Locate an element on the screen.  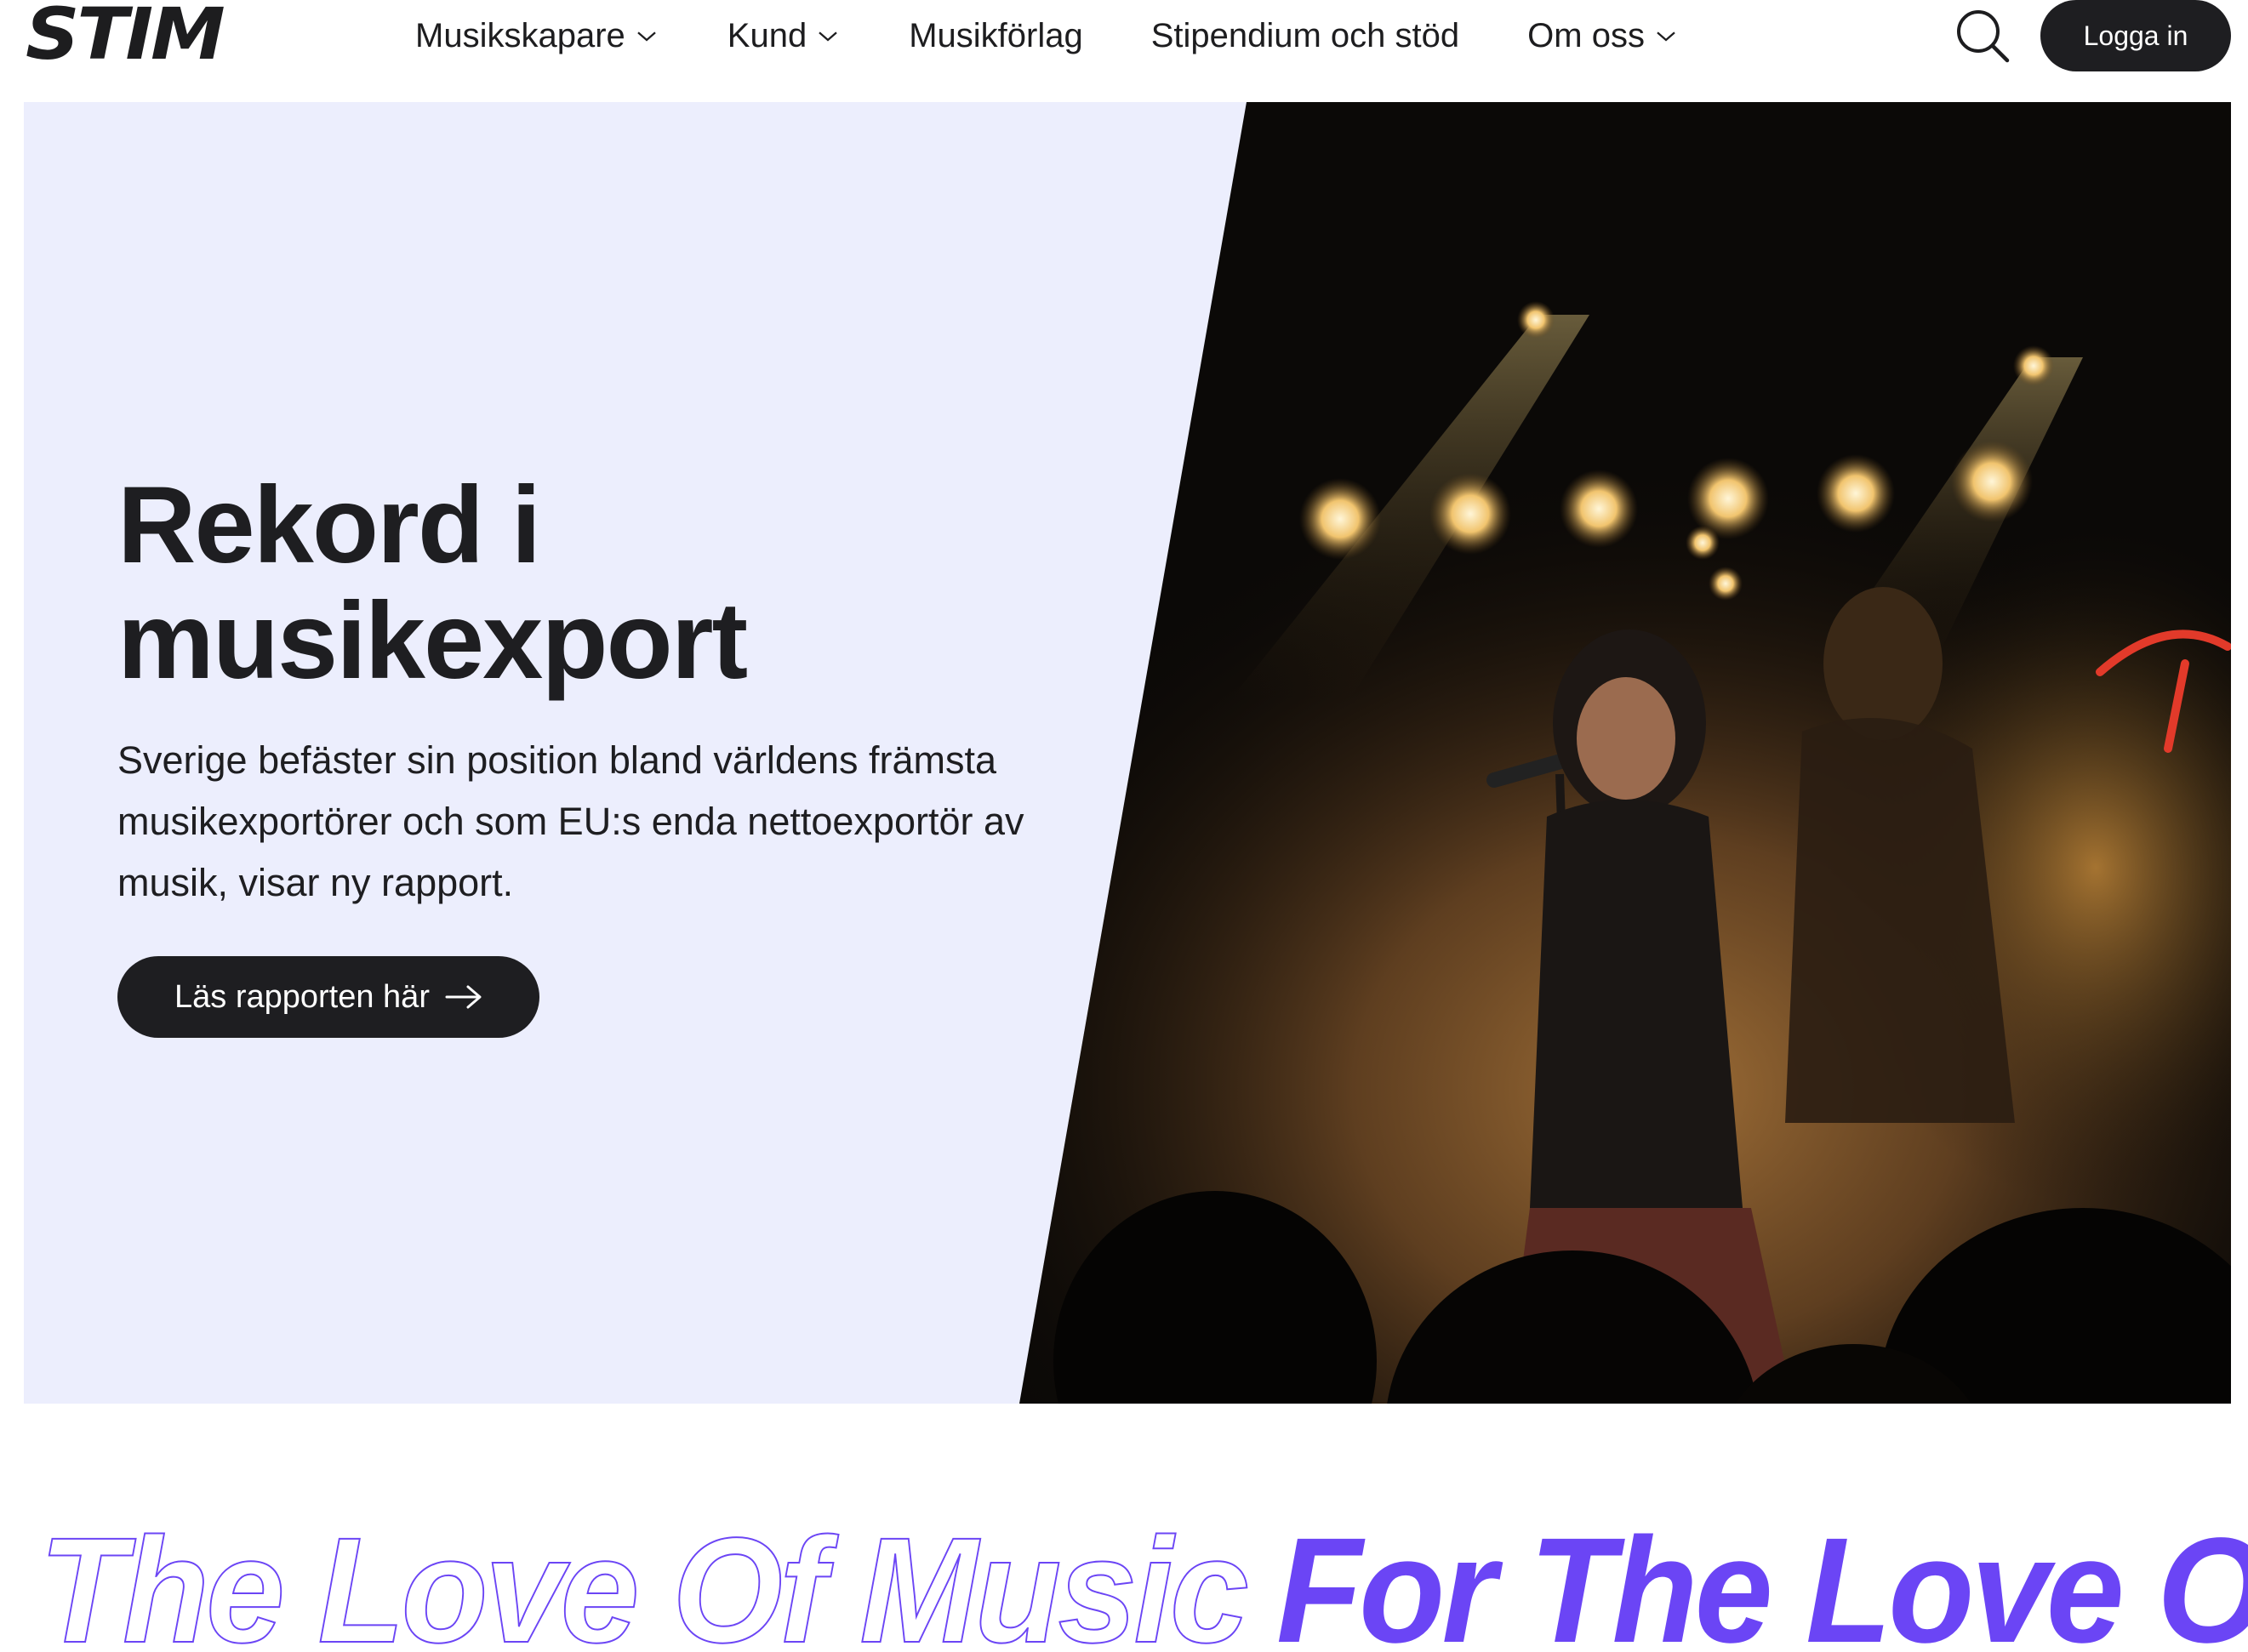
nav-item-label: Kund is located at coordinates (767, 35).